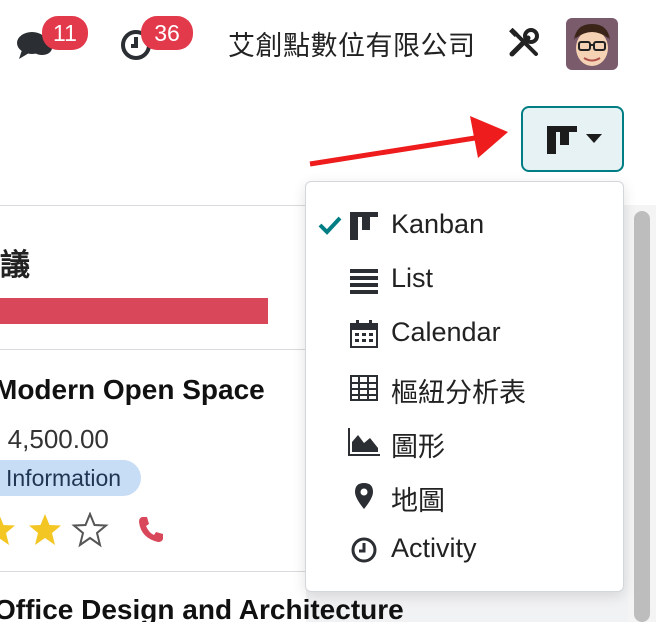 This screenshot has height=622, width=656. What do you see at coordinates (132, 389) in the screenshot?
I see `card-title: Modern Open Space` at bounding box center [132, 389].